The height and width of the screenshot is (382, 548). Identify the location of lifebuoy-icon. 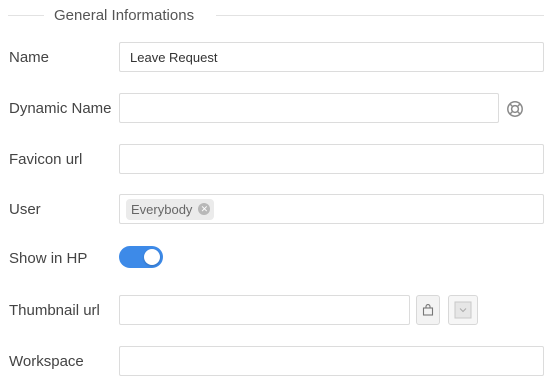
(515, 109).